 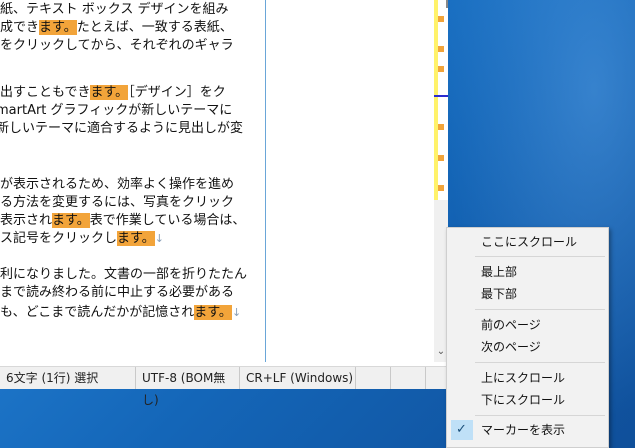 I want to click on editor-text-line: 新しいテーマに適合するように見出しが変, so click(x=121, y=129).